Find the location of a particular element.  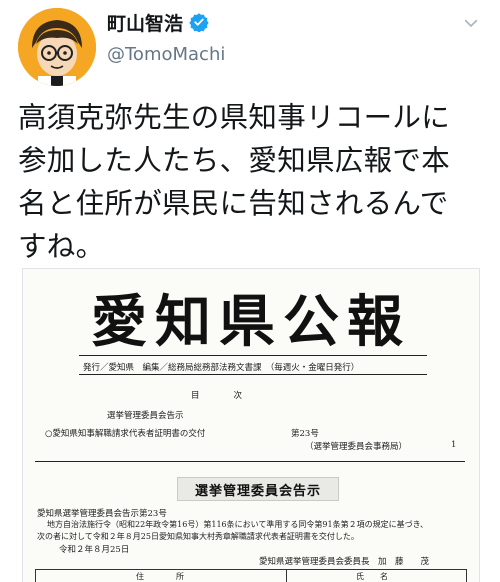

avatar-illustration is located at coordinates (57, 47).